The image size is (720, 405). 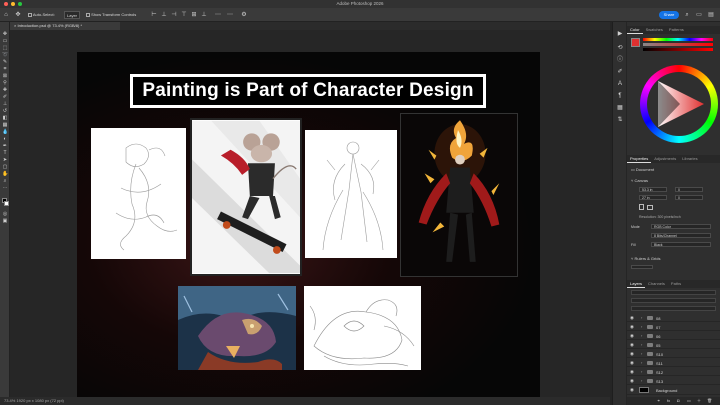 I want to click on artwork-fire-character, so click(x=459, y=195).